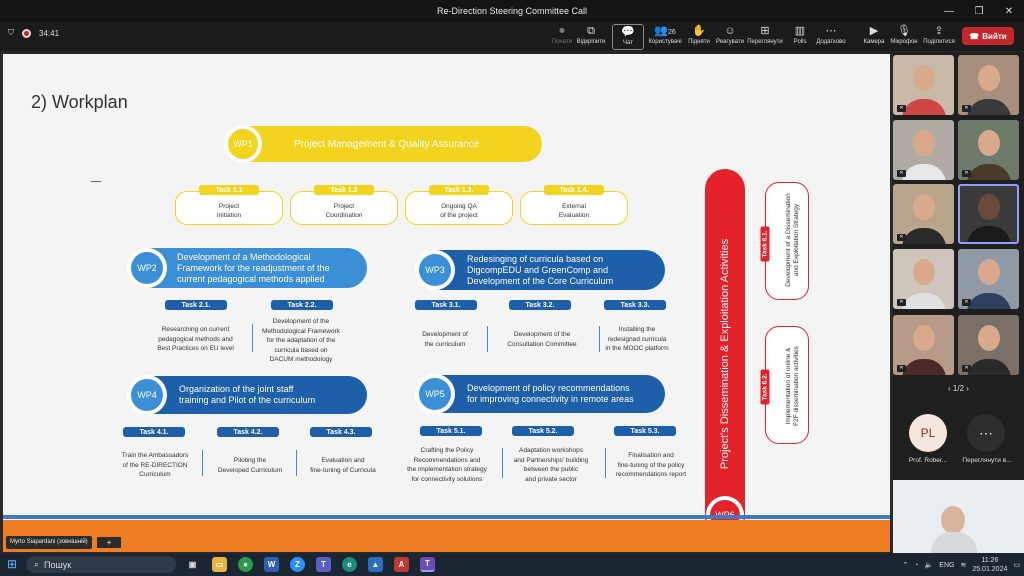 This screenshot has height=576, width=1024. I want to click on teams-icon: T, so click(323, 564).